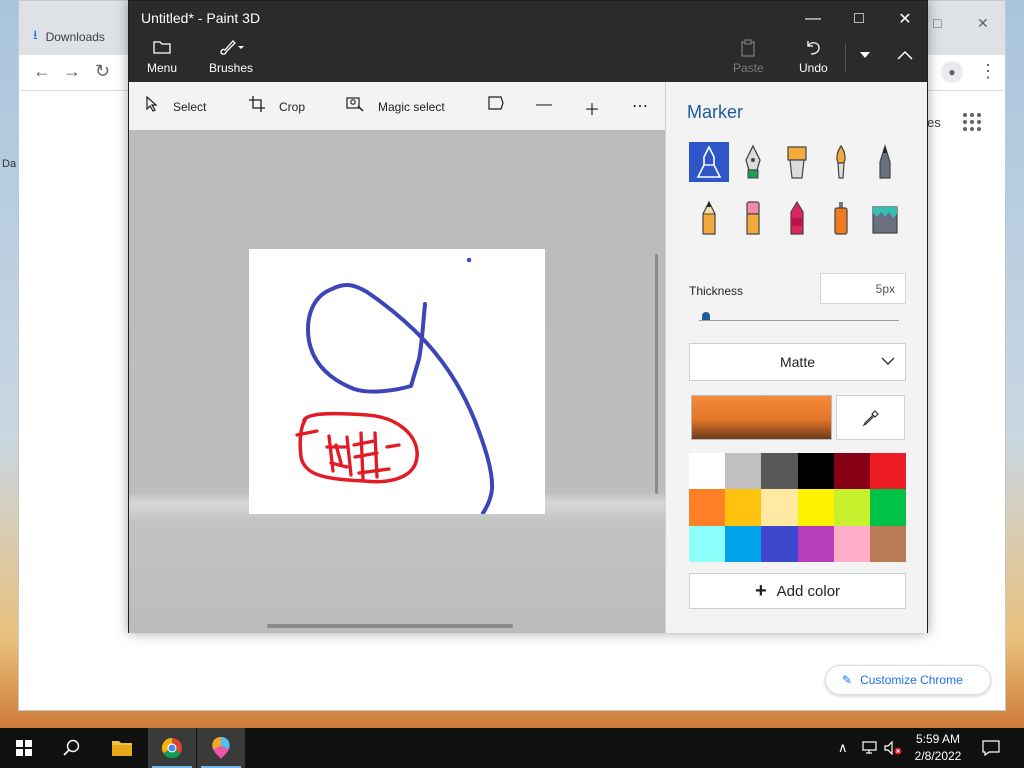 The height and width of the screenshot is (768, 1024). Describe the element at coordinates (411, 106) in the screenshot. I see `magic-select-label: Magic select` at that location.